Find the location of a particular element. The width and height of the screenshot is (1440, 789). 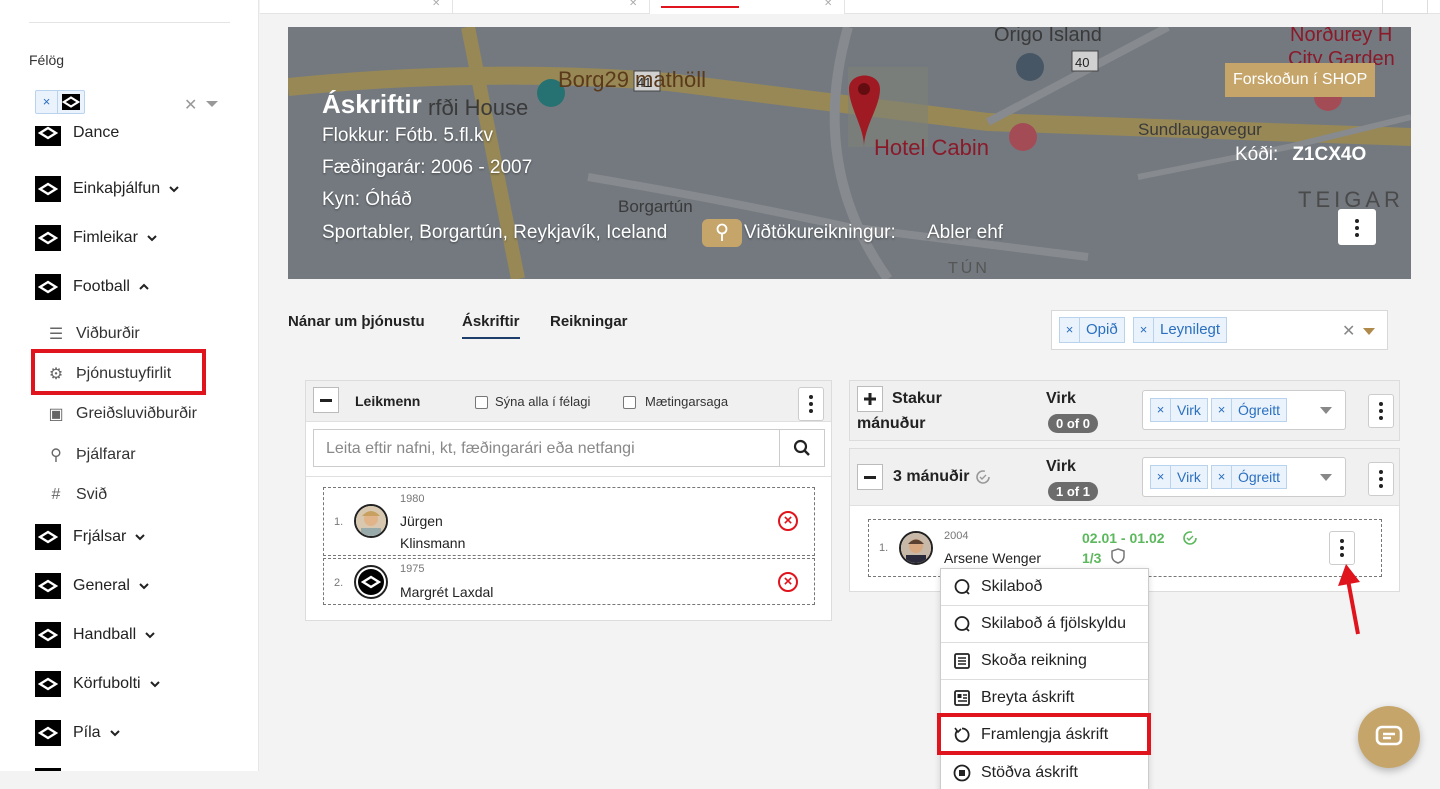

sidebar-item-dance: Dance is located at coordinates (77, 139).